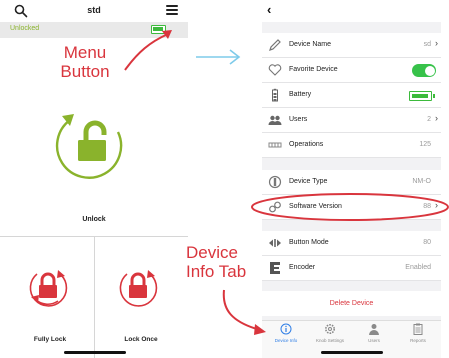 This screenshot has height=358, width=449. Describe the element at coordinates (138, 287) in the screenshot. I see `lock-once-button` at that location.